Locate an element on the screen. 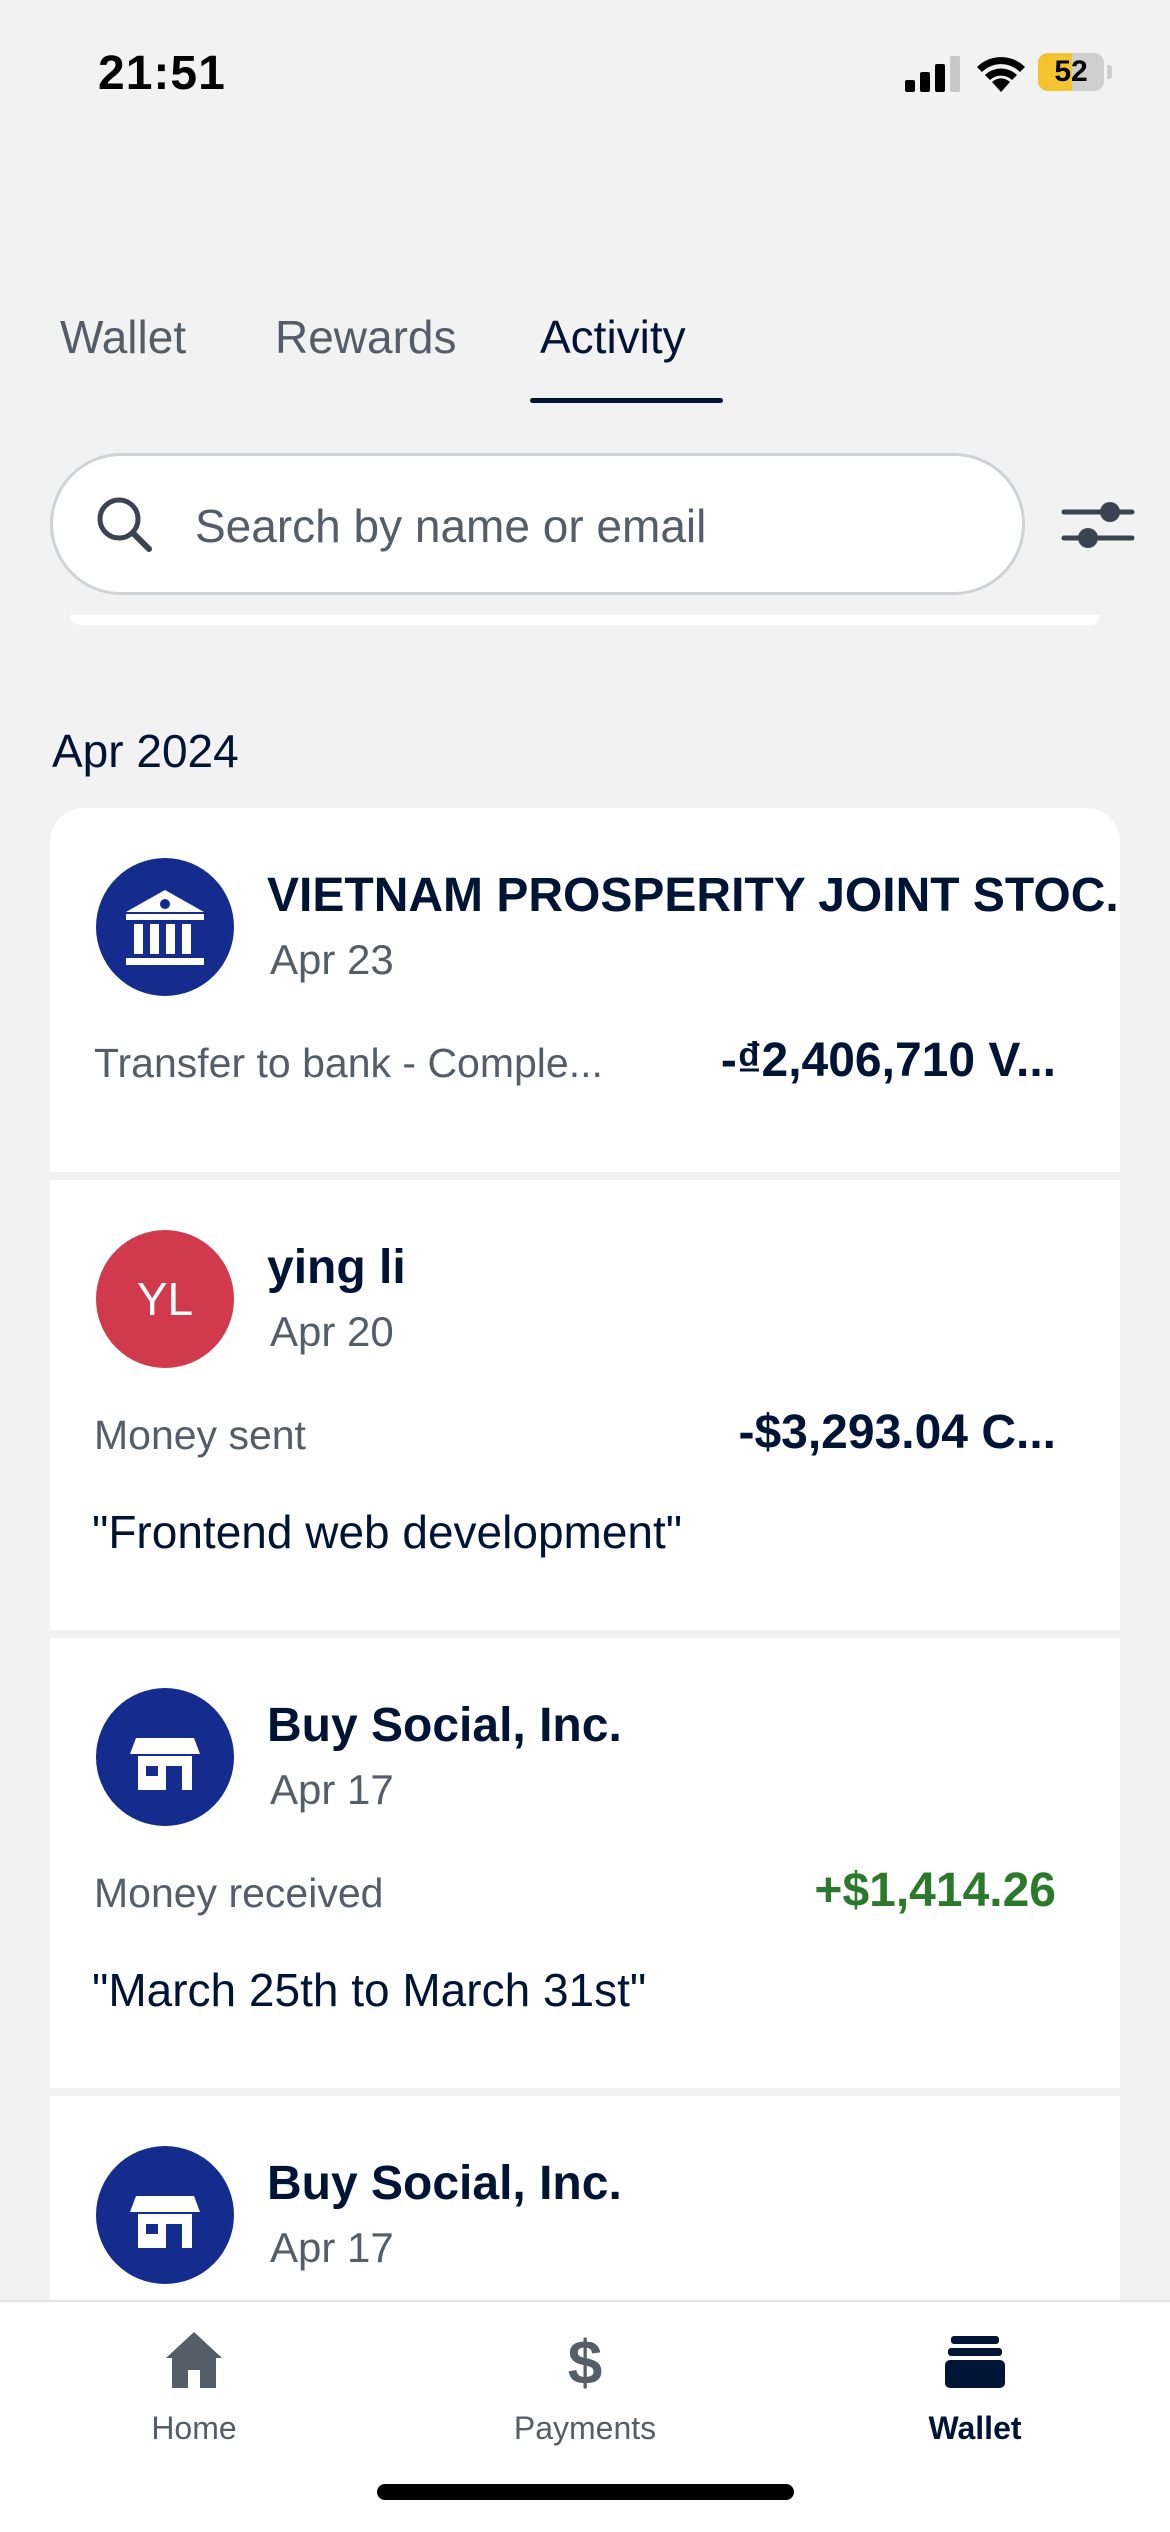 The image size is (1170, 2532). avatar: YL is located at coordinates (165, 1299).